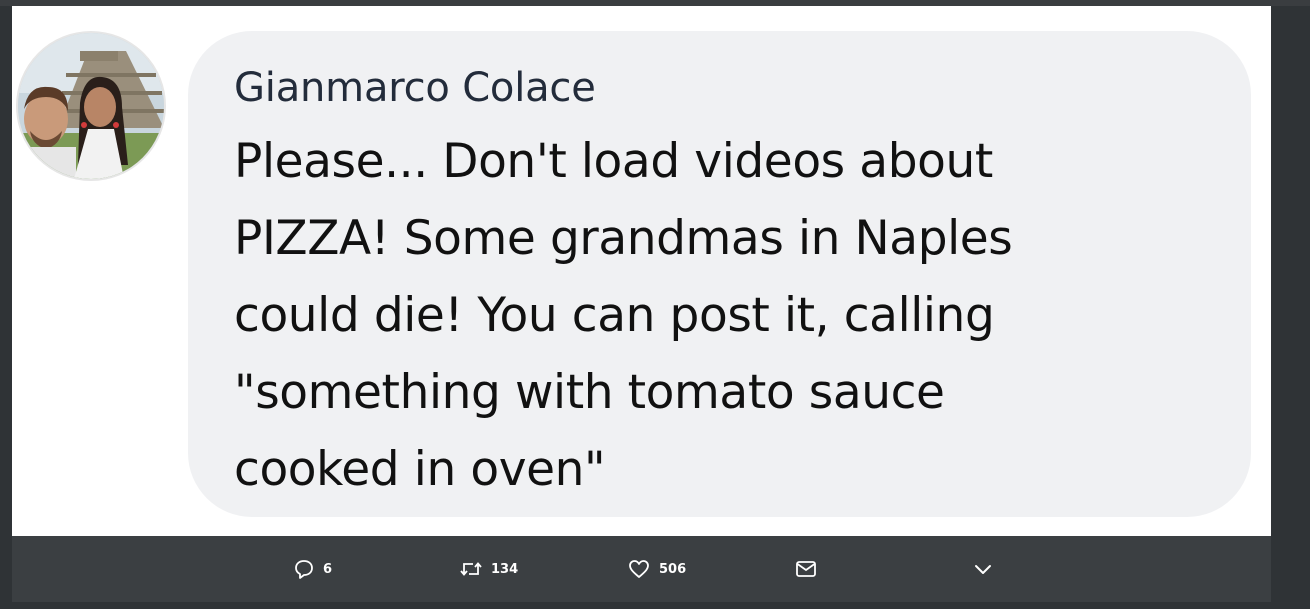 The height and width of the screenshot is (609, 1310). What do you see at coordinates (328, 569) in the screenshot?
I see `reply-count: 6` at bounding box center [328, 569].